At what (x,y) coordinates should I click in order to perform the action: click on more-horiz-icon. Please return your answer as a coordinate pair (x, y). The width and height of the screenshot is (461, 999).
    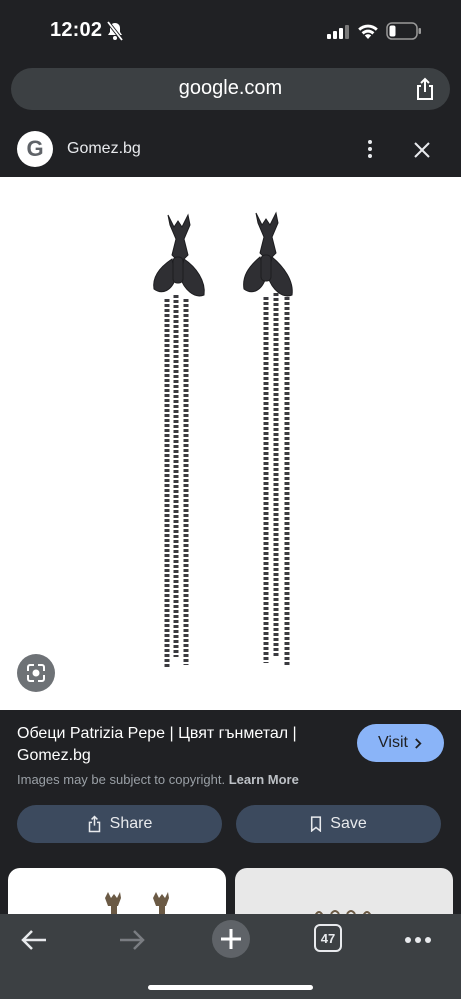
    Looking at the image, I should click on (418, 940).